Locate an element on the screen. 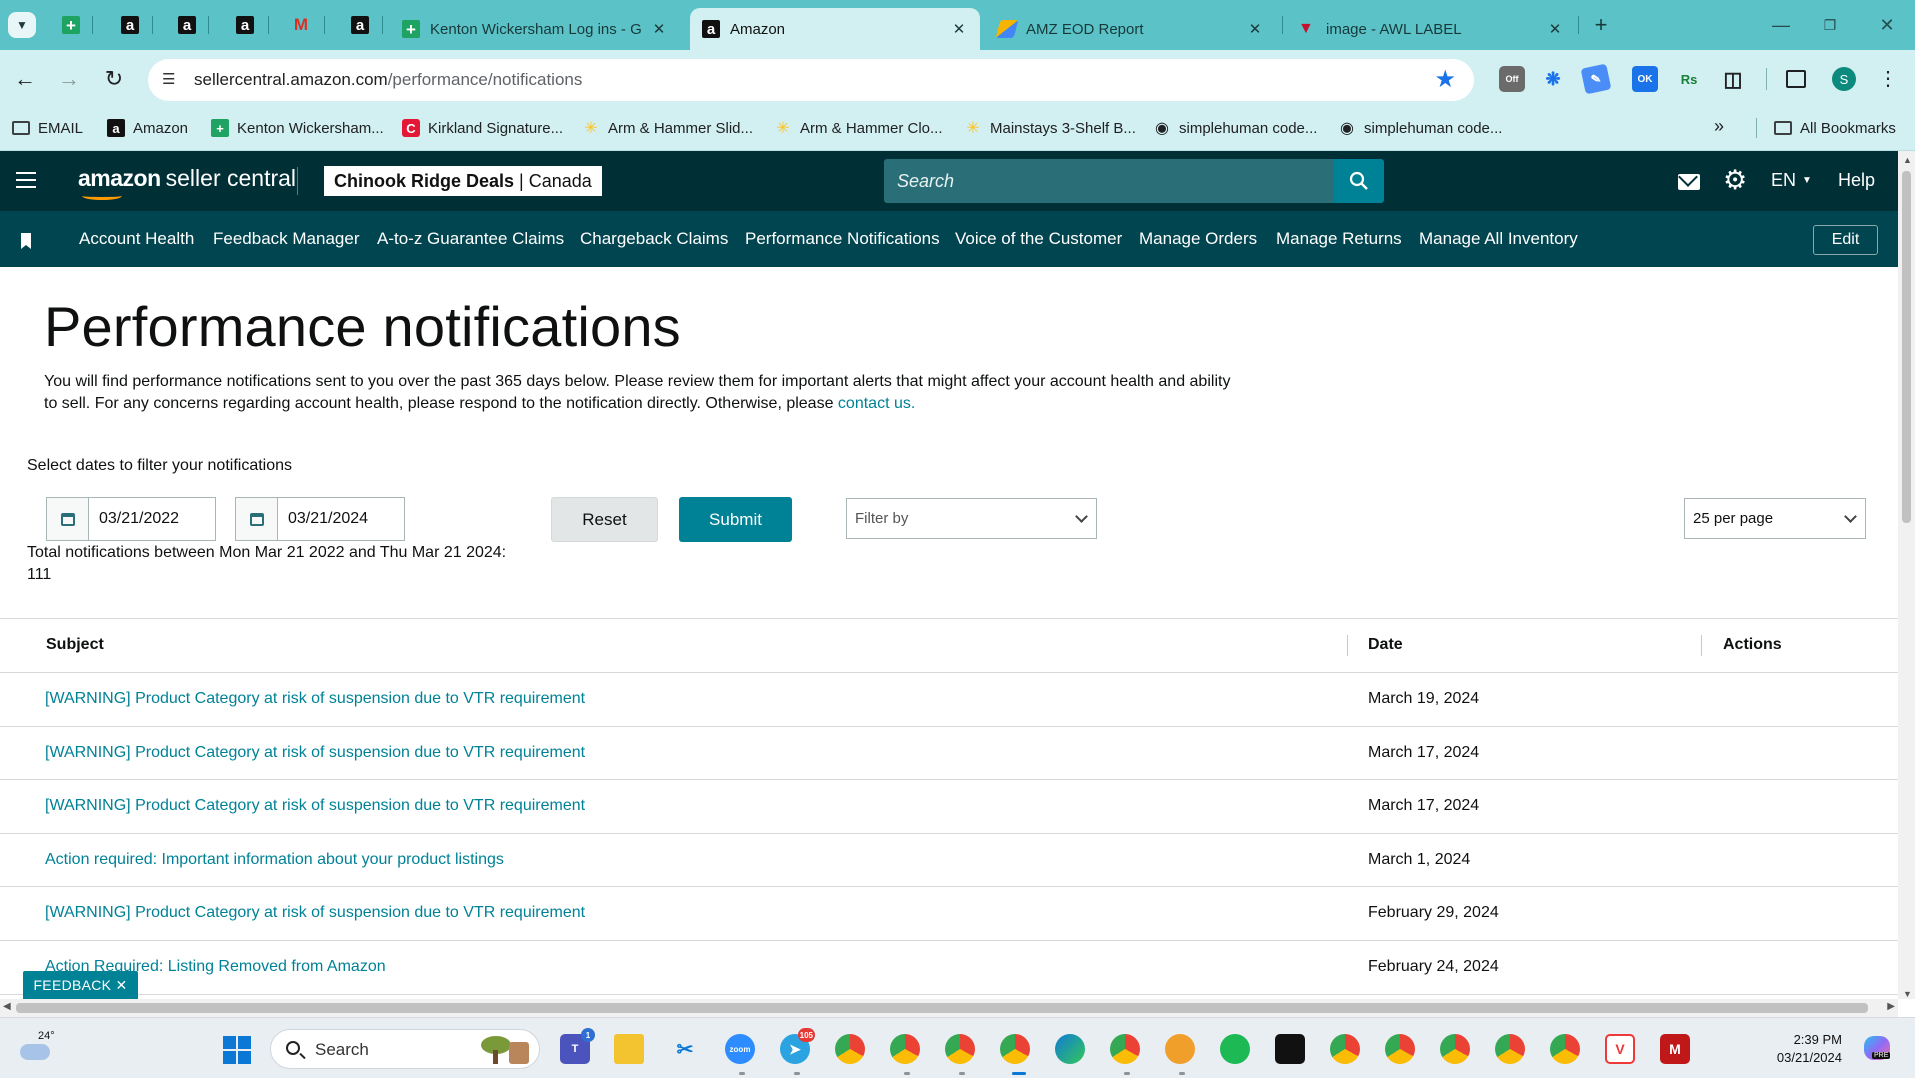 Image resolution: width=1915 pixels, height=1078 pixels. scroll-down-arrow-icon: ▼ is located at coordinates (1907, 994).